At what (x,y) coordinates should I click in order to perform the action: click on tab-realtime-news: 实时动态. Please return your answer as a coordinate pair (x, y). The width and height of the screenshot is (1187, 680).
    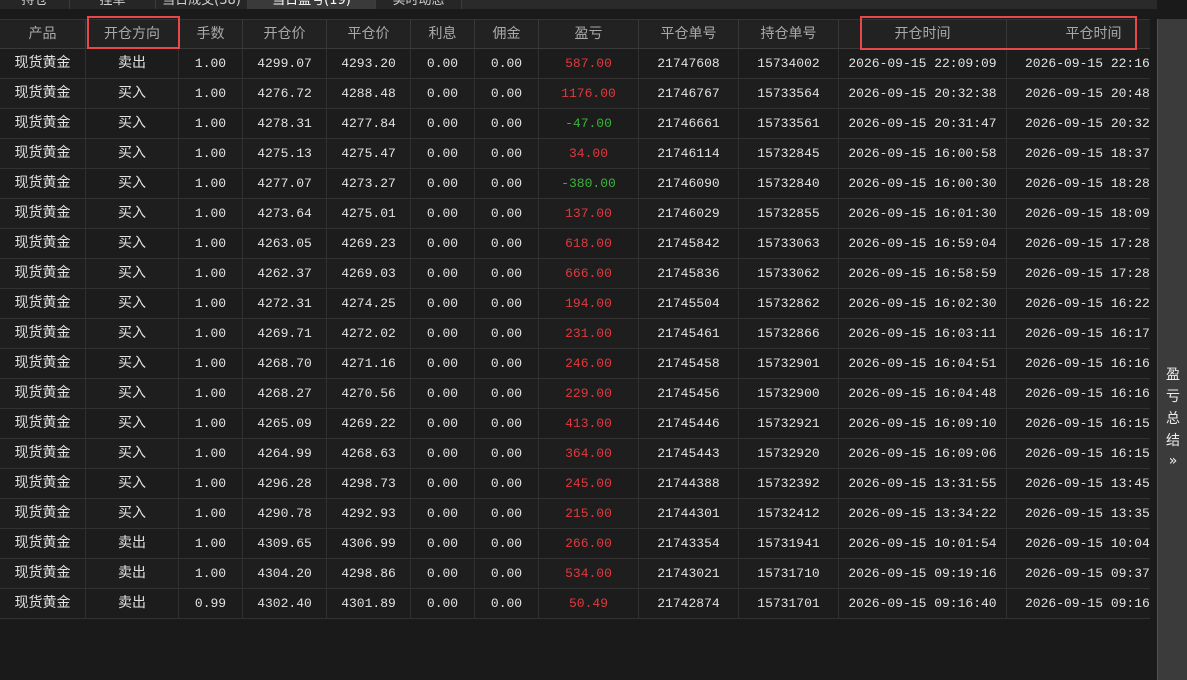
    Looking at the image, I should click on (419, 4).